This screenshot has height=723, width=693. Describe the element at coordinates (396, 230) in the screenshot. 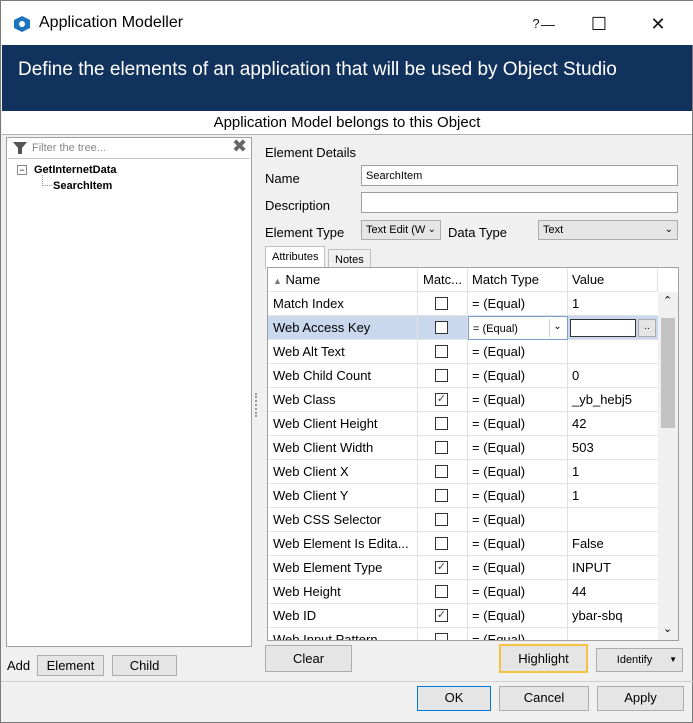

I see `element-type-value: Text Edit (W` at that location.